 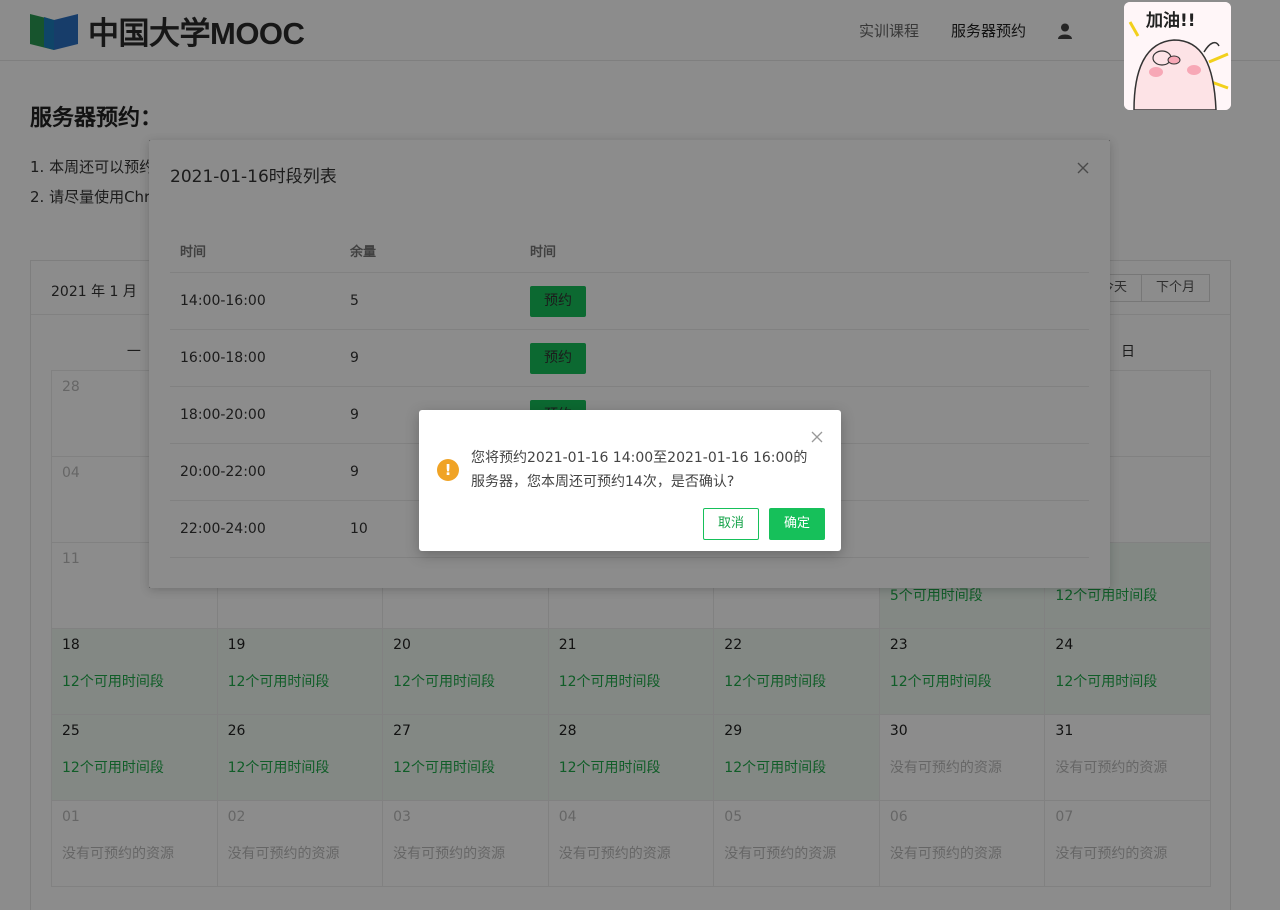 I want to click on warning-icon: !, so click(x=448, y=470).